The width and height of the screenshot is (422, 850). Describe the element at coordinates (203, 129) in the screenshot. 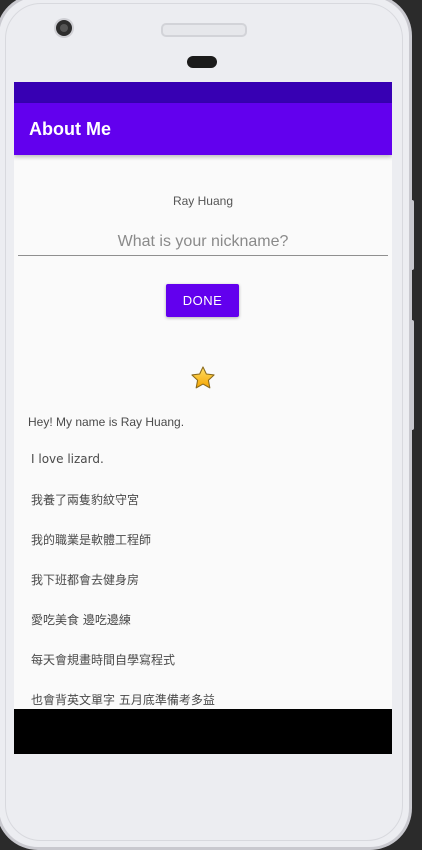

I see `app-bar: About Me` at that location.